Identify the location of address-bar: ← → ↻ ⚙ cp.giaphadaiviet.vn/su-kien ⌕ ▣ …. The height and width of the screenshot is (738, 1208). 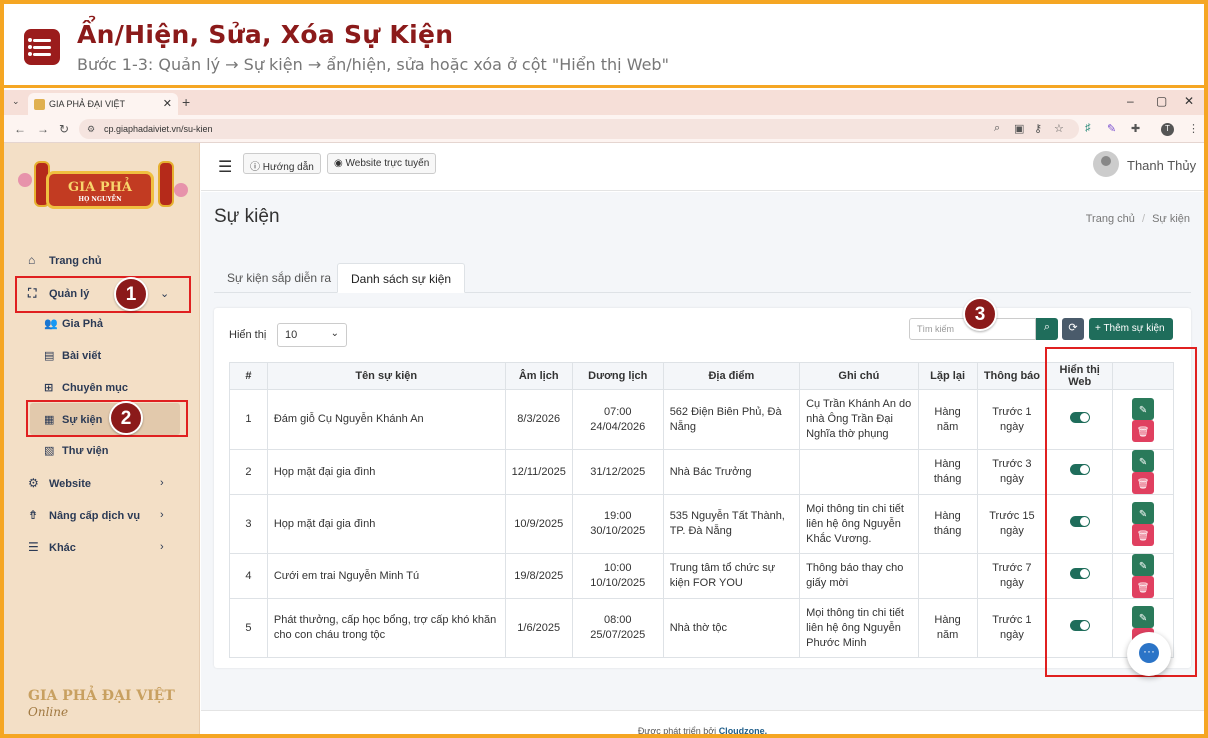
(604, 129).